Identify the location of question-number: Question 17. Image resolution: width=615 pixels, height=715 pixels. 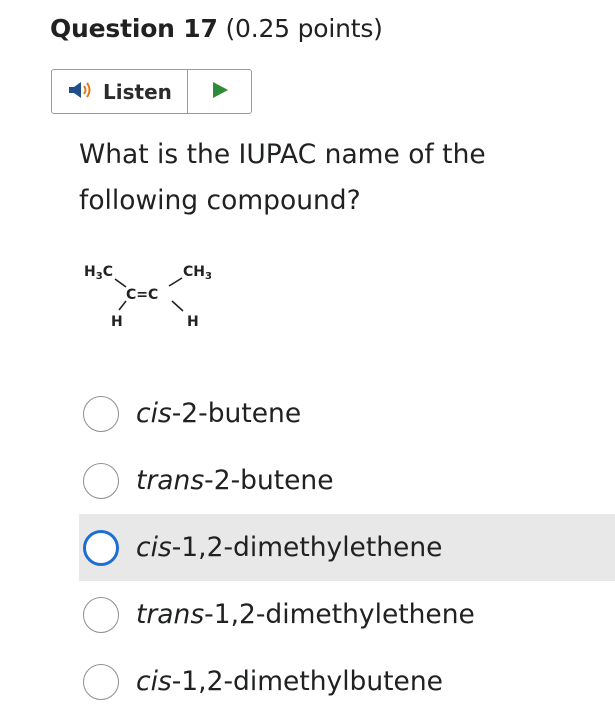
(134, 28).